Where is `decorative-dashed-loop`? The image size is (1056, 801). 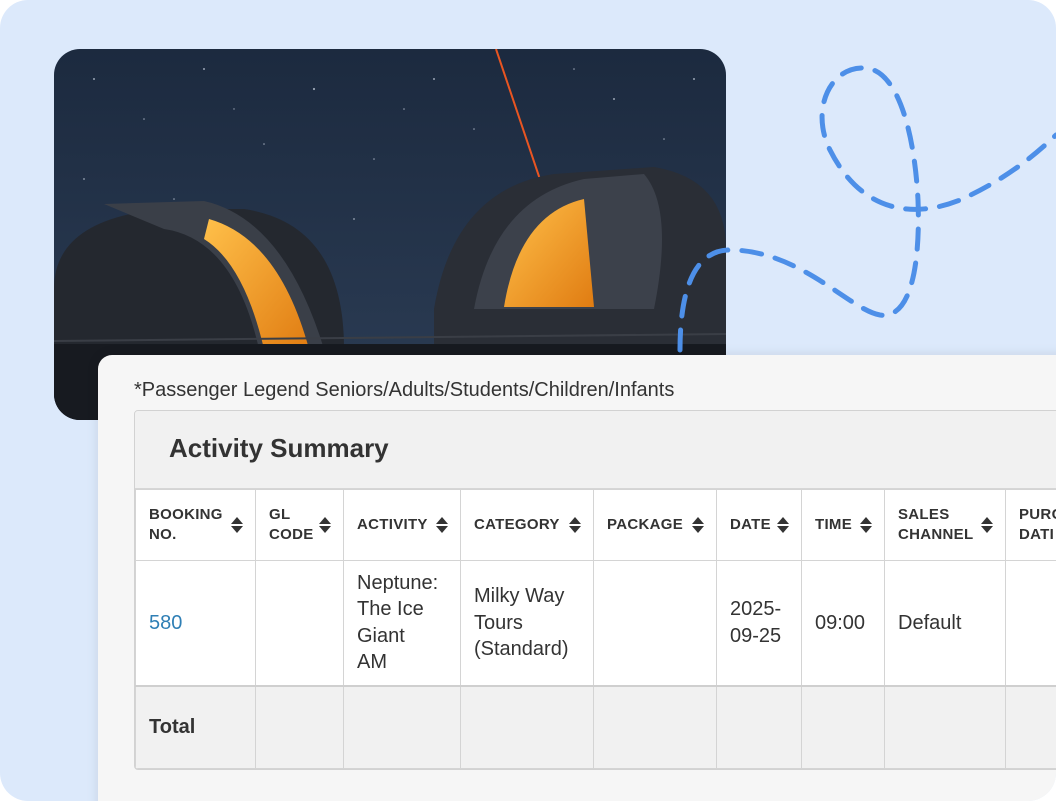
decorative-dashed-loop is located at coordinates (866, 209).